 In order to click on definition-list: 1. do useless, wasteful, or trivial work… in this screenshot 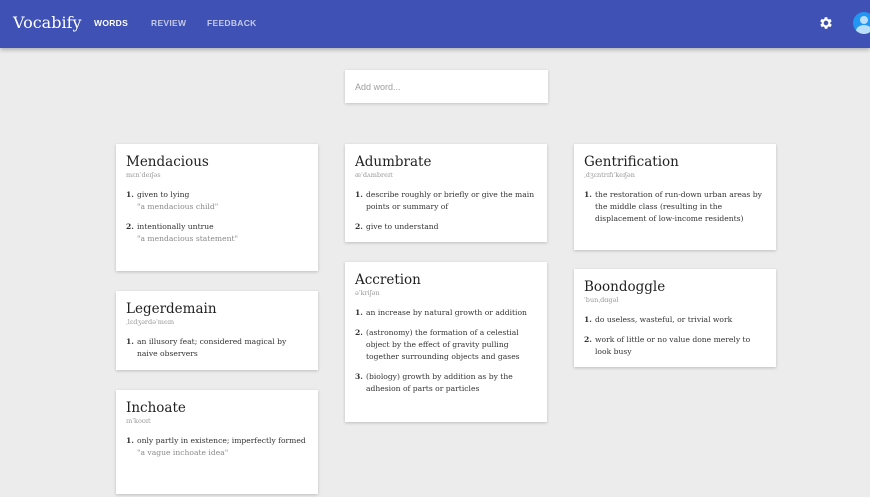, I will do `click(675, 336)`.